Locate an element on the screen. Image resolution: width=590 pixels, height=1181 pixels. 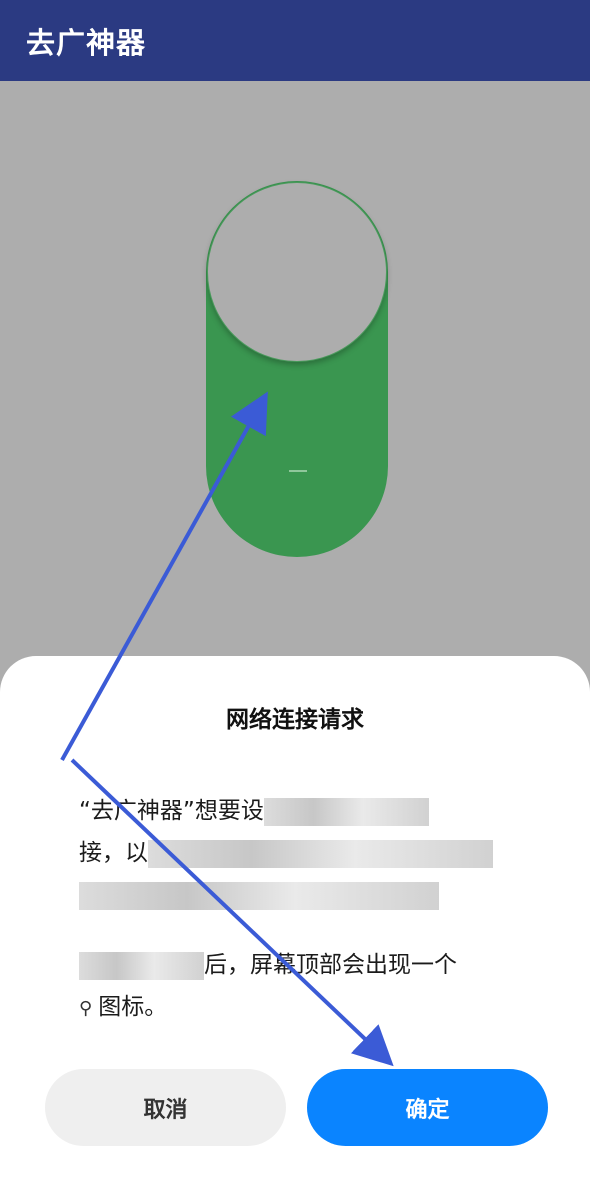
dialog-paragraph-1: “去广神器”想要设 接，以 is located at coordinates (294, 853).